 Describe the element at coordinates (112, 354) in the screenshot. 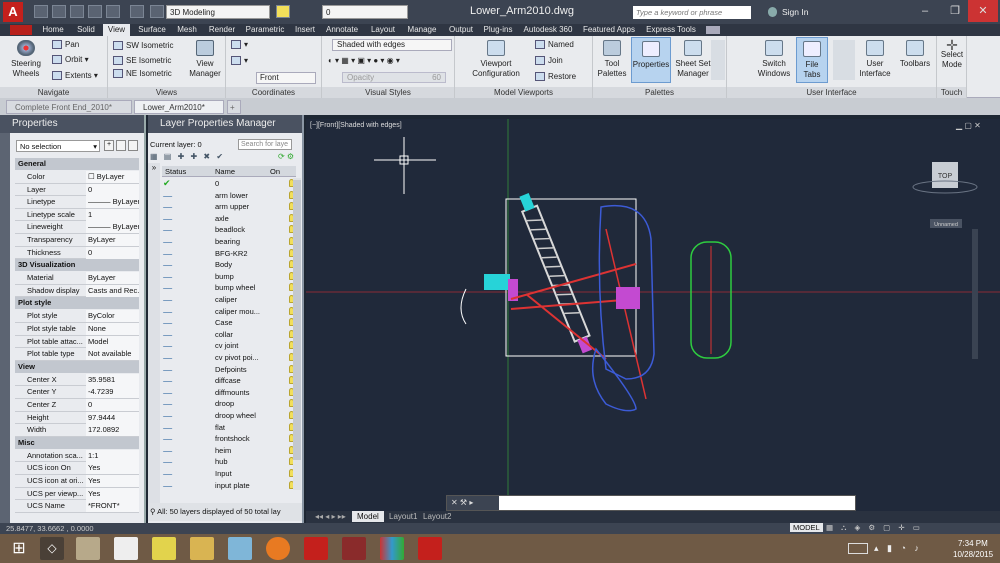

I see `property-value: Not available` at that location.